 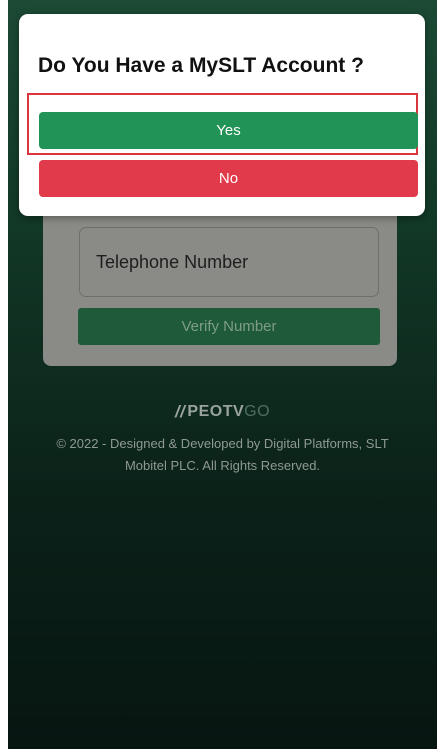 I want to click on peotv-go-logo: // PEOTV GO, so click(x=222, y=412).